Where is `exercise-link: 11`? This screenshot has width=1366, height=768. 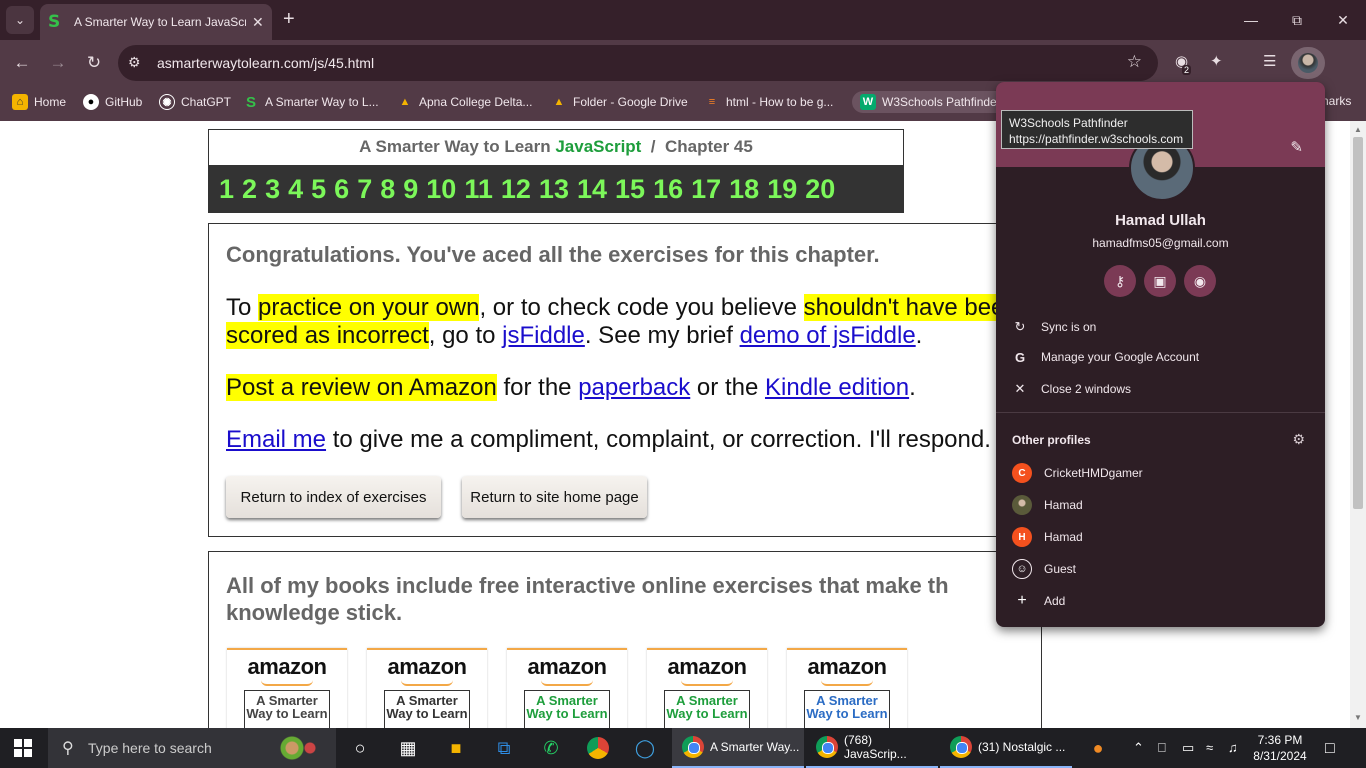 exercise-link: 11 is located at coordinates (478, 189).